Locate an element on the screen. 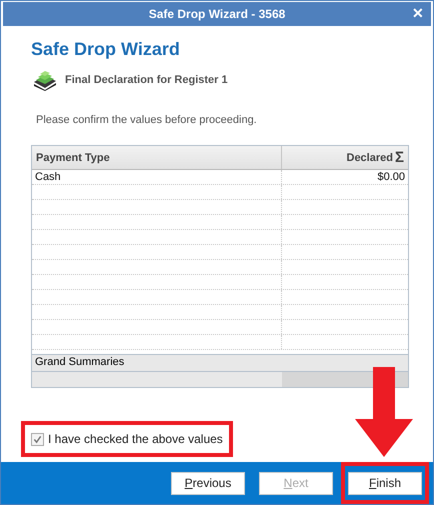 This screenshot has height=505, width=434. table-cell-text: $0.00 is located at coordinates (391, 177).